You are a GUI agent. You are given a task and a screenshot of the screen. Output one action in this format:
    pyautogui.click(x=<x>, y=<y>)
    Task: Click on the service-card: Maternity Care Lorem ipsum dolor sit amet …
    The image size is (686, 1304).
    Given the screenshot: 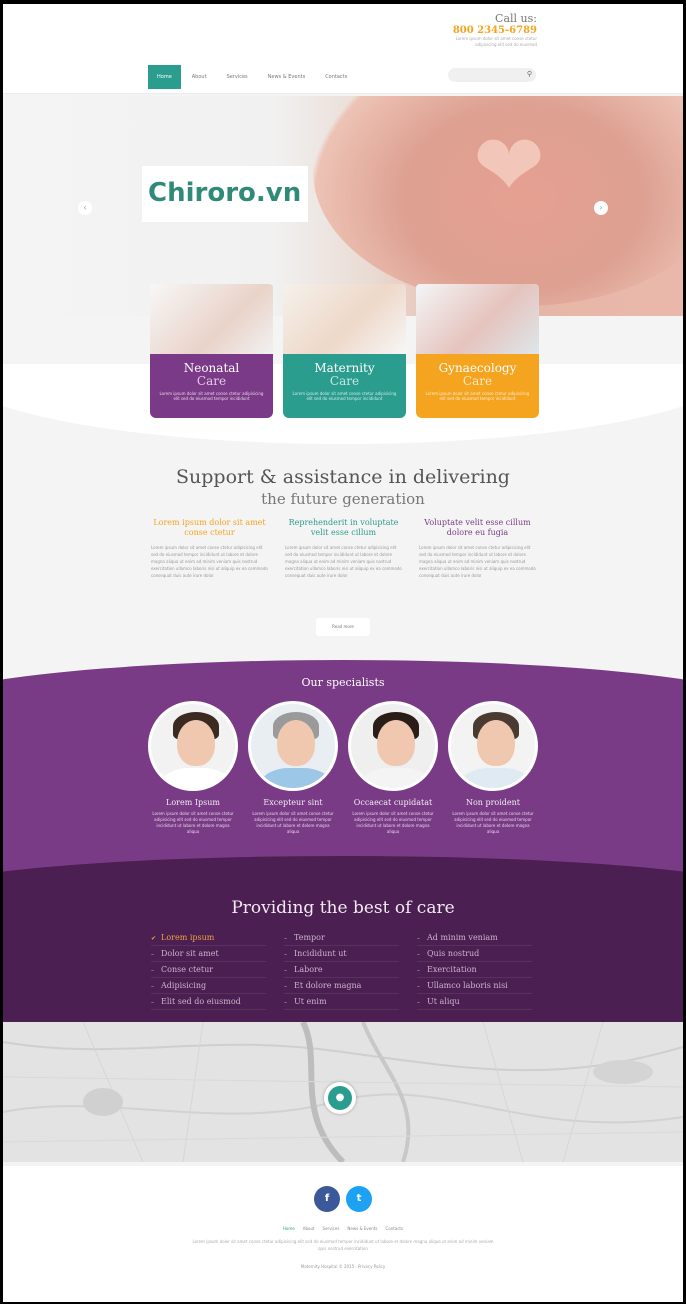 What is the action you would take?
    pyautogui.click(x=344, y=351)
    